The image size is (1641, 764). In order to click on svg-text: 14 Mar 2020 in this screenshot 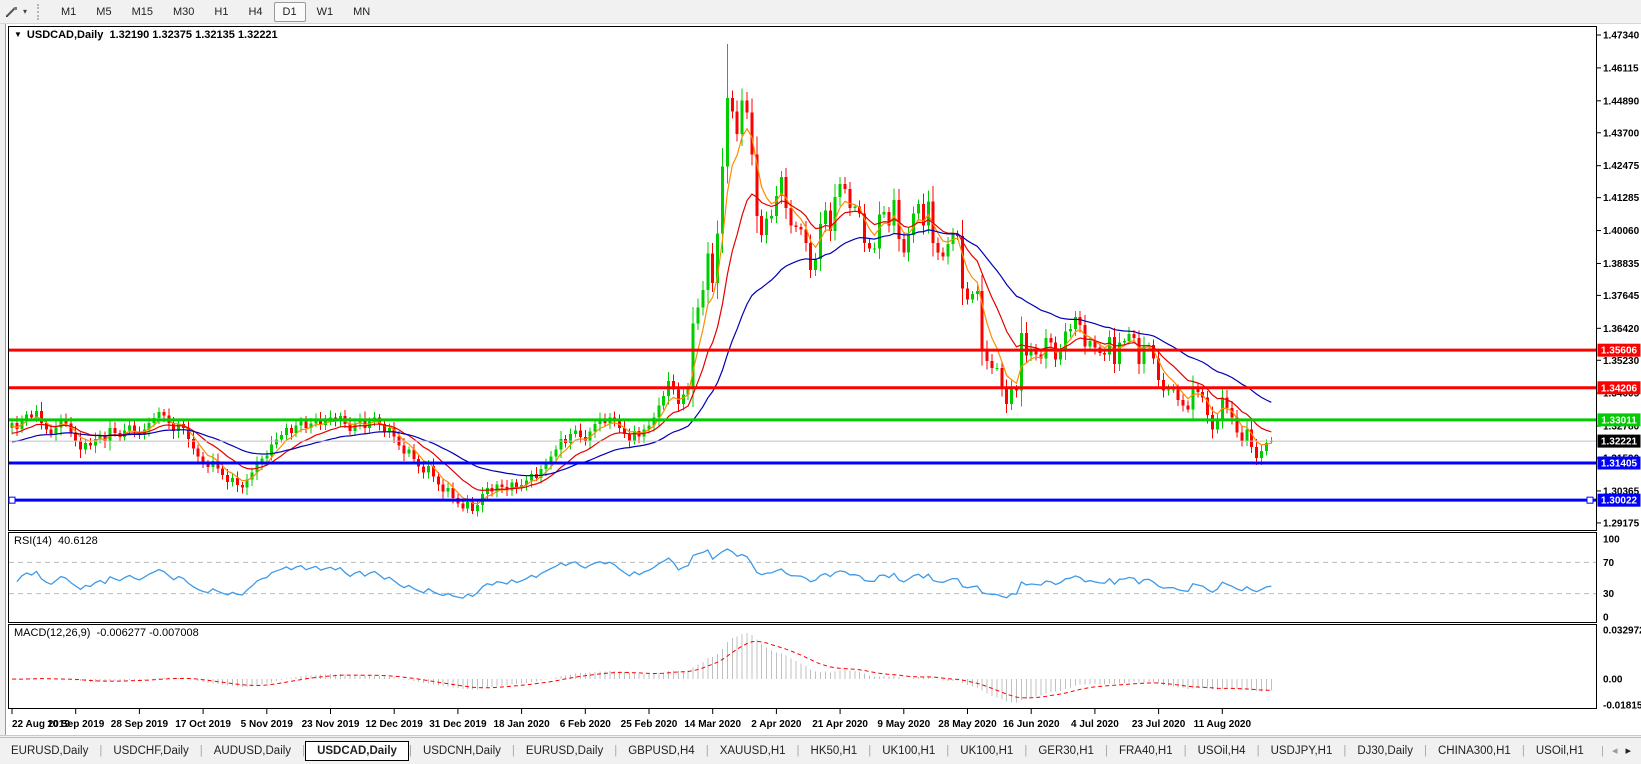, I will do `click(712, 724)`.